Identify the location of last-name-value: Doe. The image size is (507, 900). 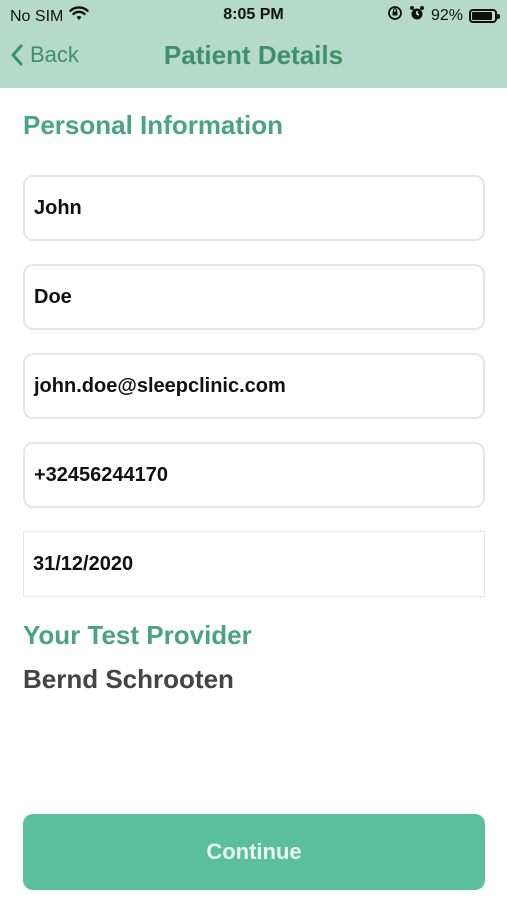
(53, 296).